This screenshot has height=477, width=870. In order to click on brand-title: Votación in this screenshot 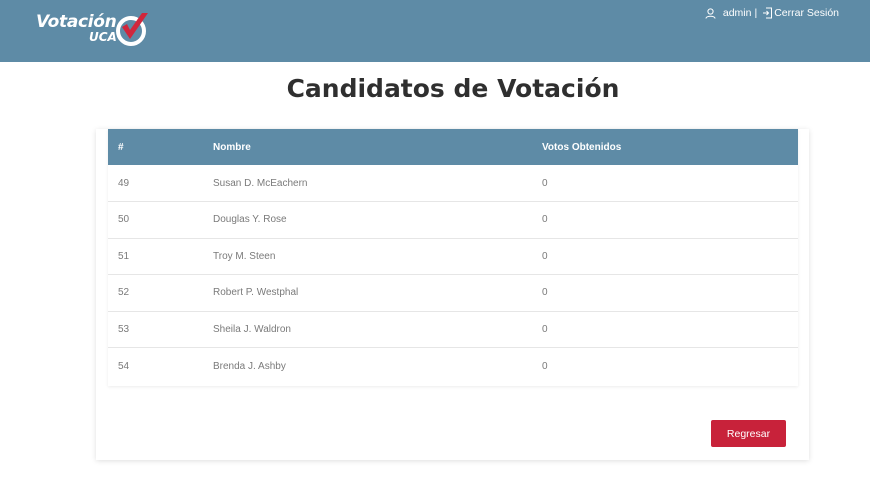, I will do `click(76, 22)`.